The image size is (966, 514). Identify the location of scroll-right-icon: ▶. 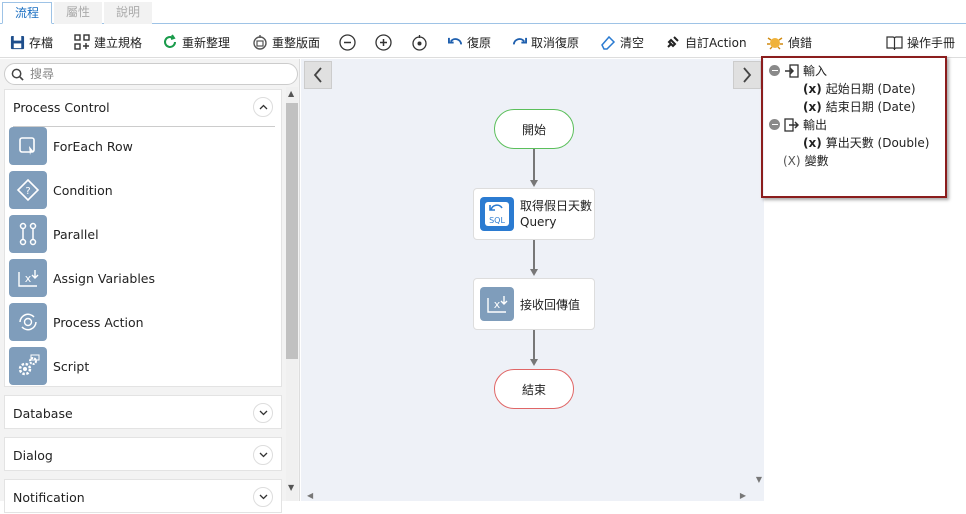
(743, 495).